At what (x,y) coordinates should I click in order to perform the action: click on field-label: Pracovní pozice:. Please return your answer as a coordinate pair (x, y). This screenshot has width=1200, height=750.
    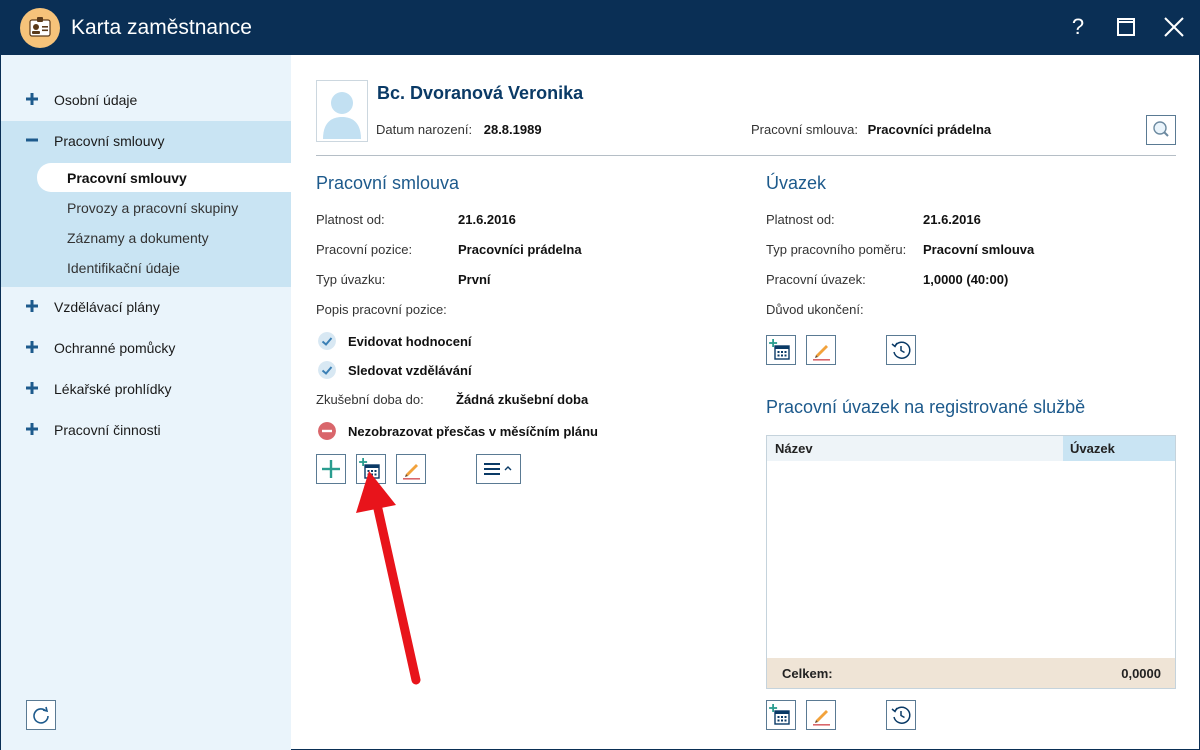
    Looking at the image, I should click on (364, 249).